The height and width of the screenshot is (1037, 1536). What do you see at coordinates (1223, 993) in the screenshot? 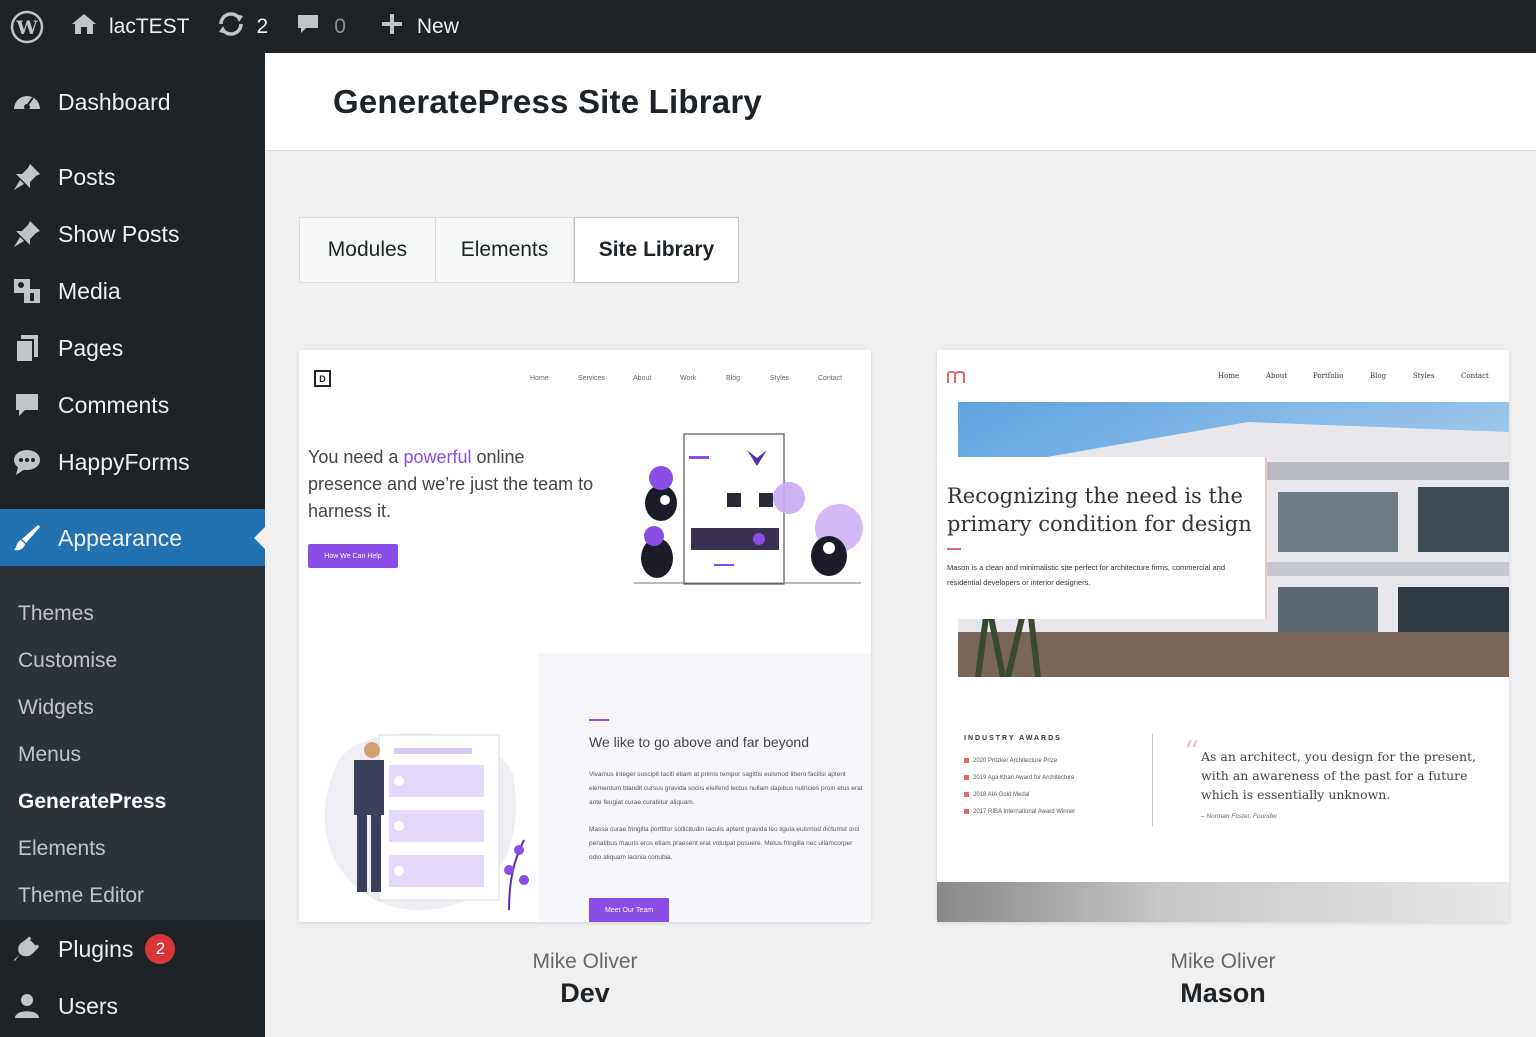
I see `site-name: Mason` at bounding box center [1223, 993].